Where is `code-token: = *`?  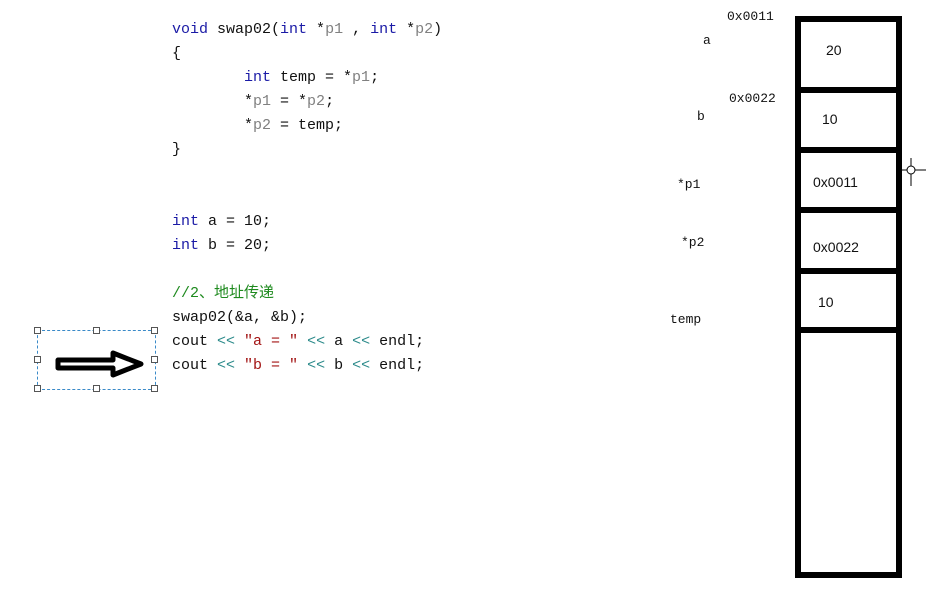
code-token: = * is located at coordinates (289, 101).